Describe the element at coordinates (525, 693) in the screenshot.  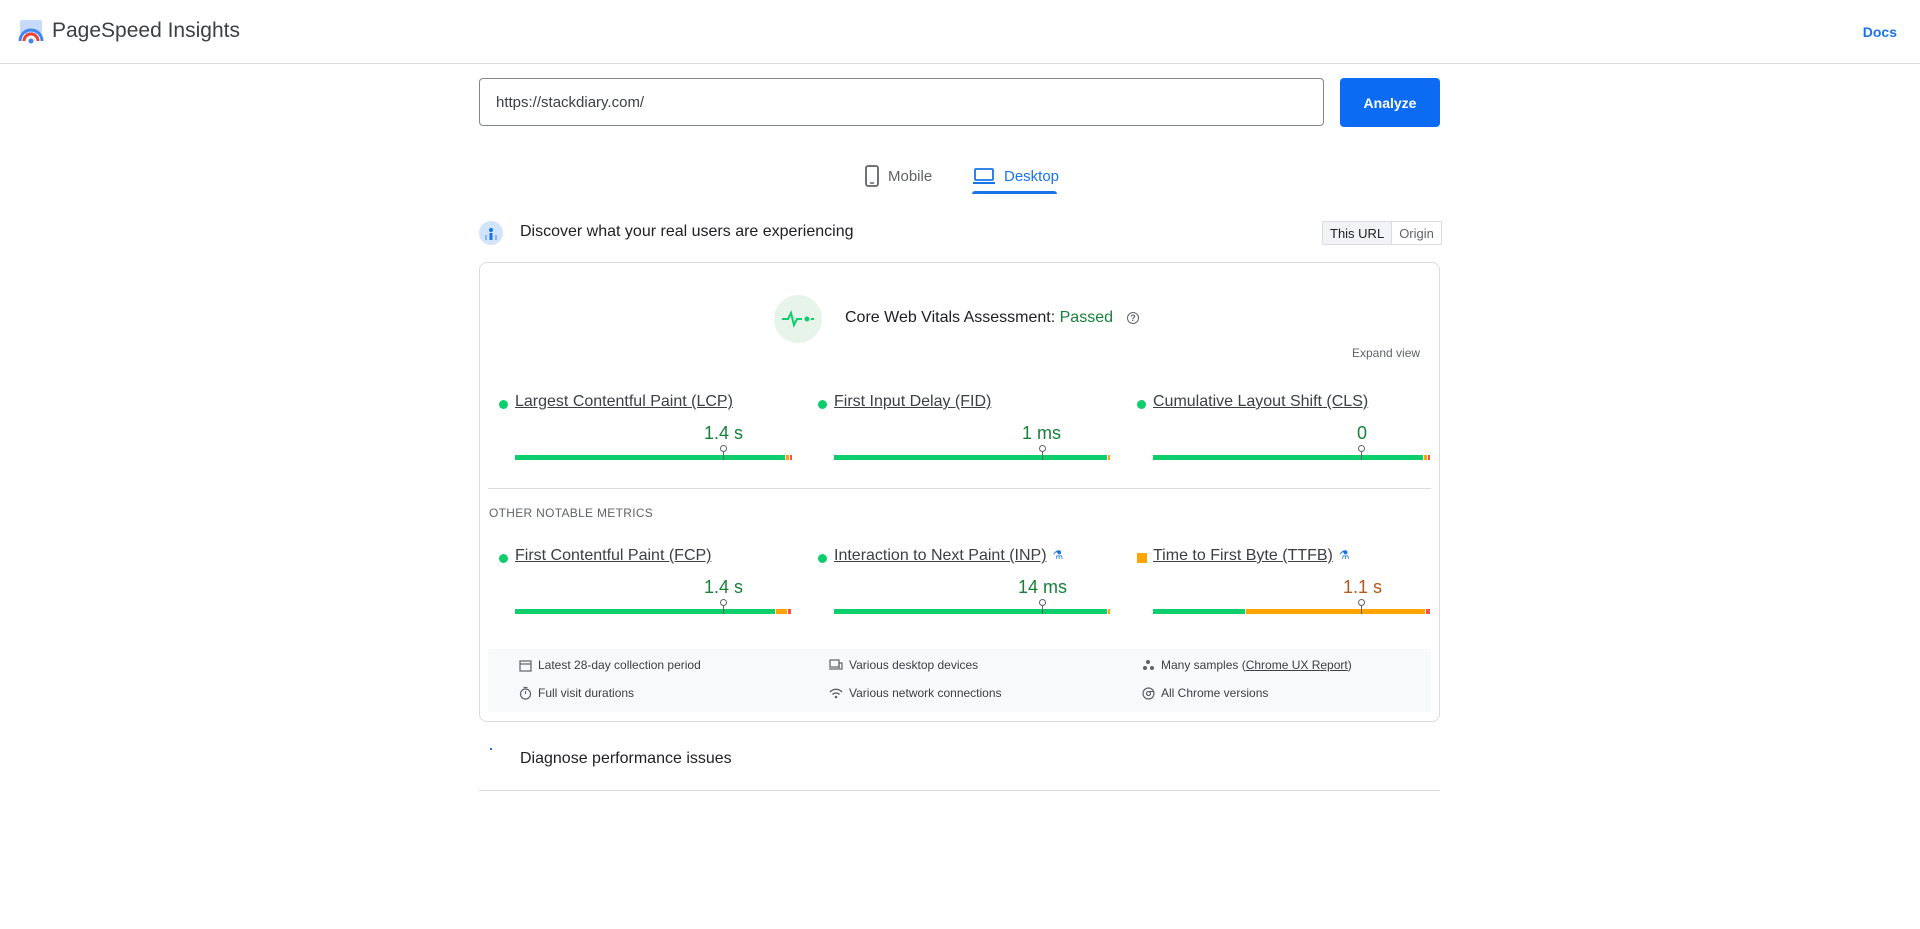
I see `stopwatch-icon` at that location.